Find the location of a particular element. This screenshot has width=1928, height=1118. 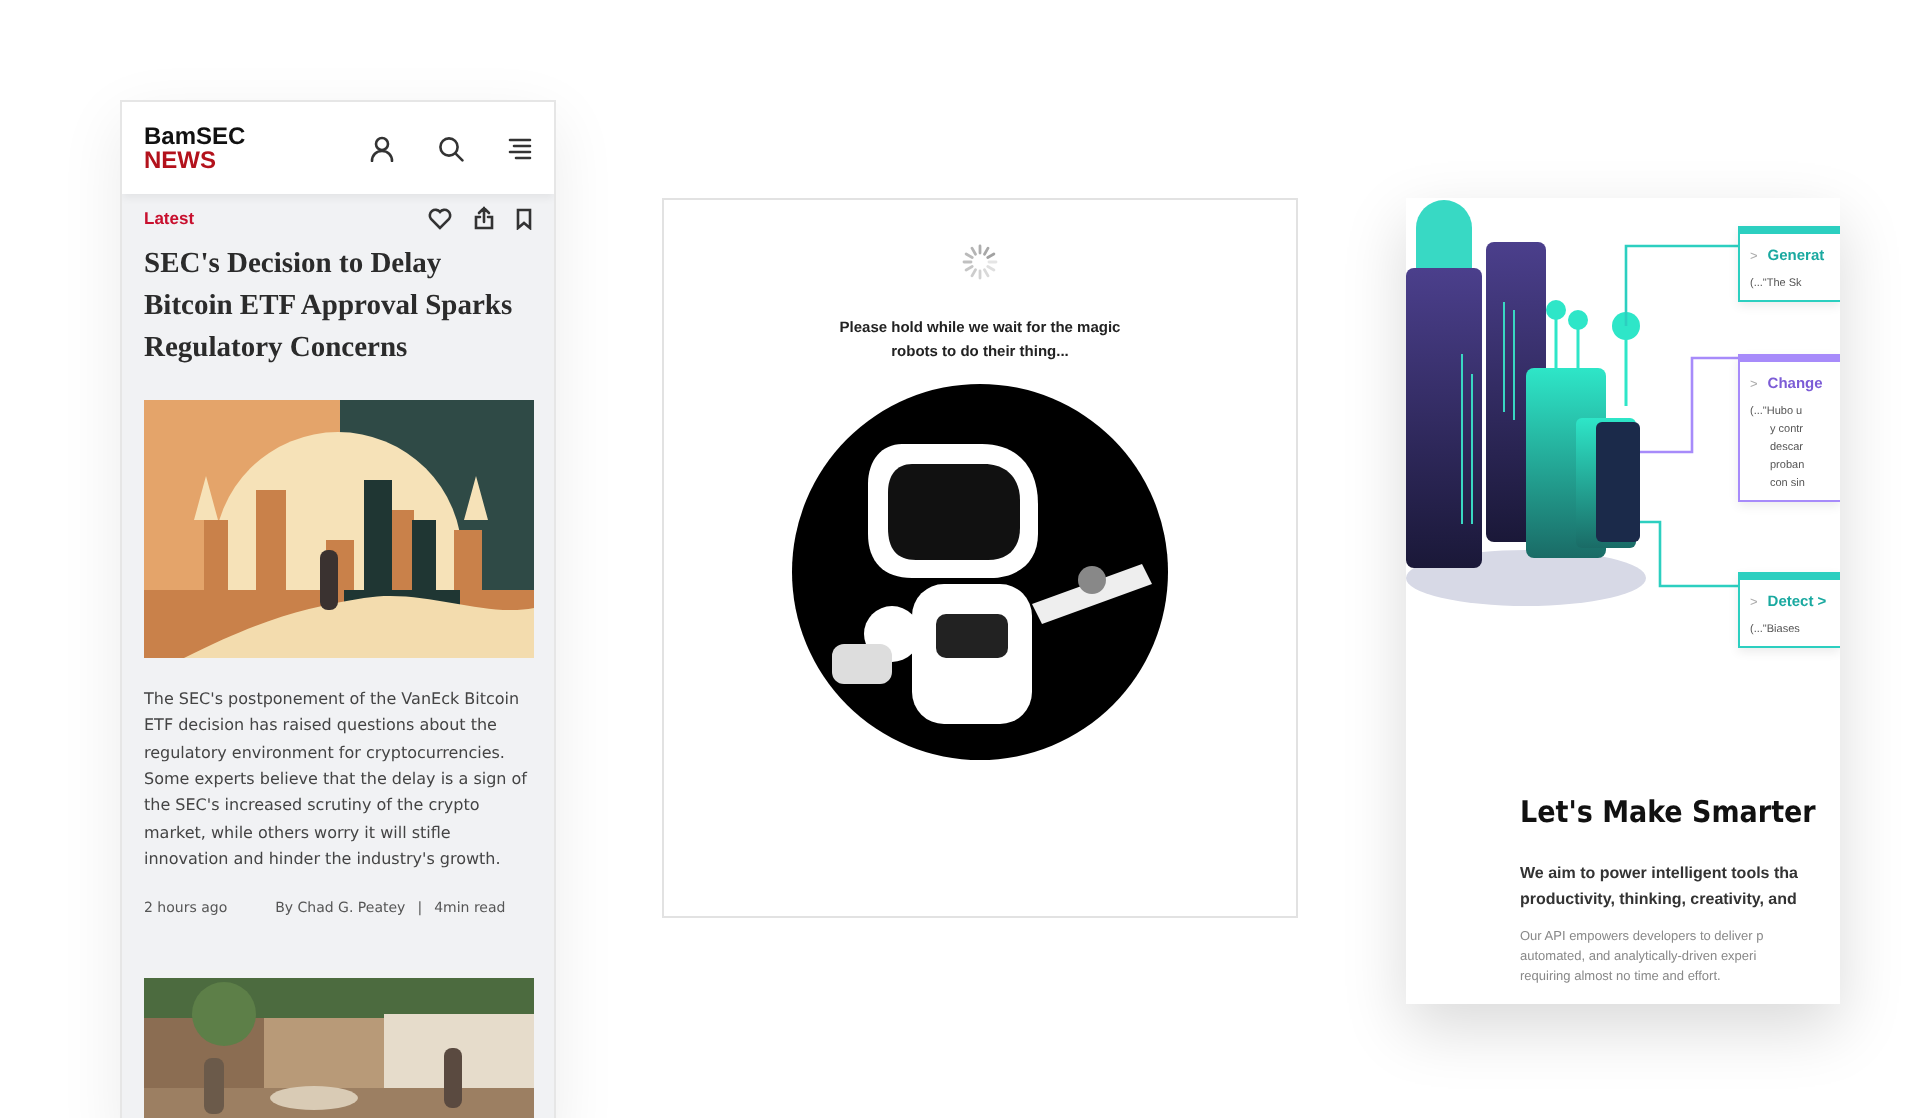

spinner-icon is located at coordinates (980, 262).